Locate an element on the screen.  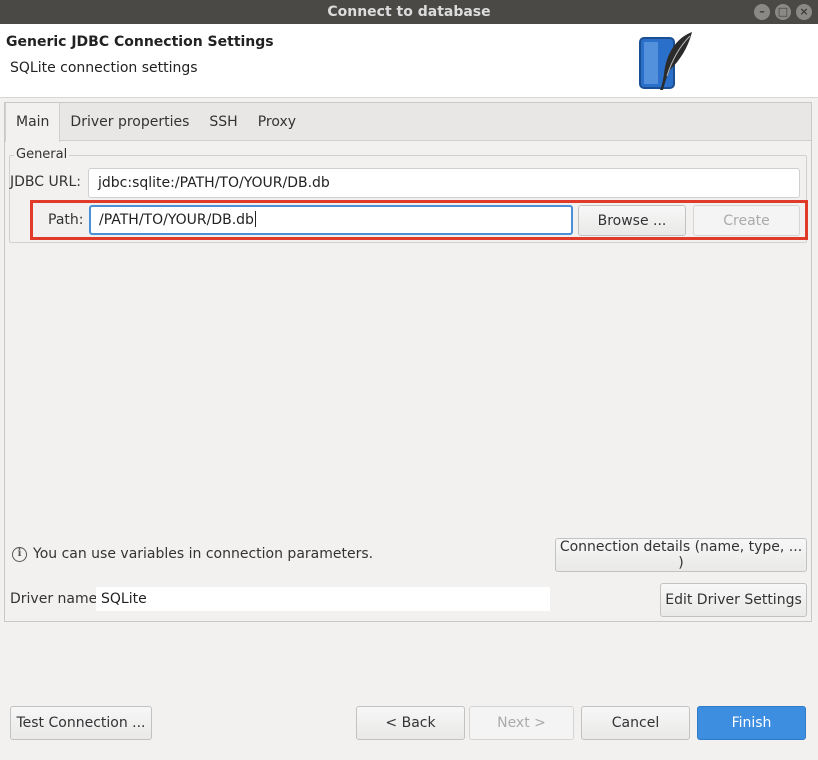
cancel-button: Cancel is located at coordinates (635, 723).